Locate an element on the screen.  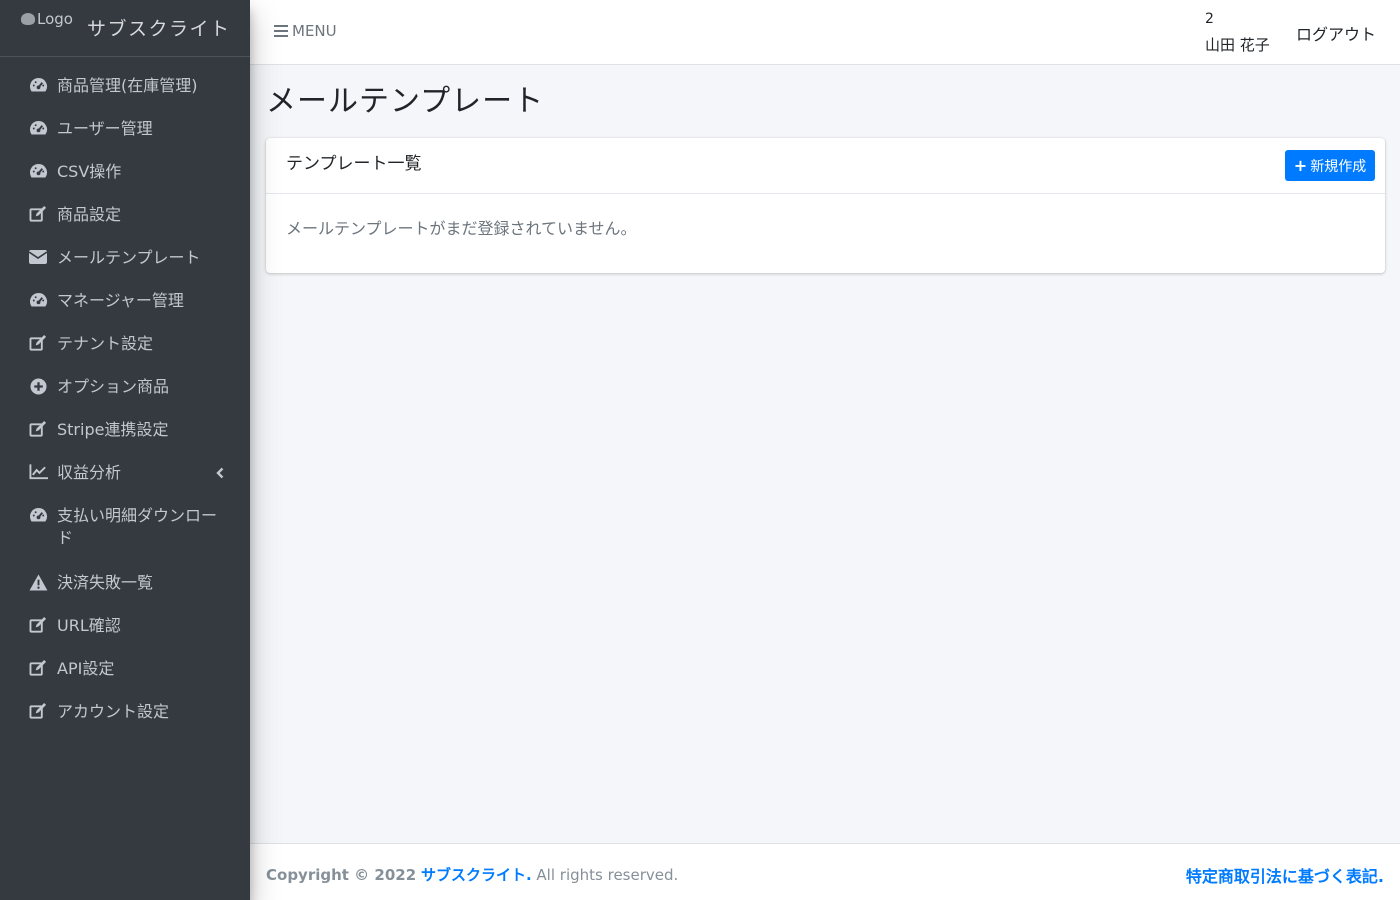
sidebar-item-label: オプション商品 is located at coordinates (113, 386).